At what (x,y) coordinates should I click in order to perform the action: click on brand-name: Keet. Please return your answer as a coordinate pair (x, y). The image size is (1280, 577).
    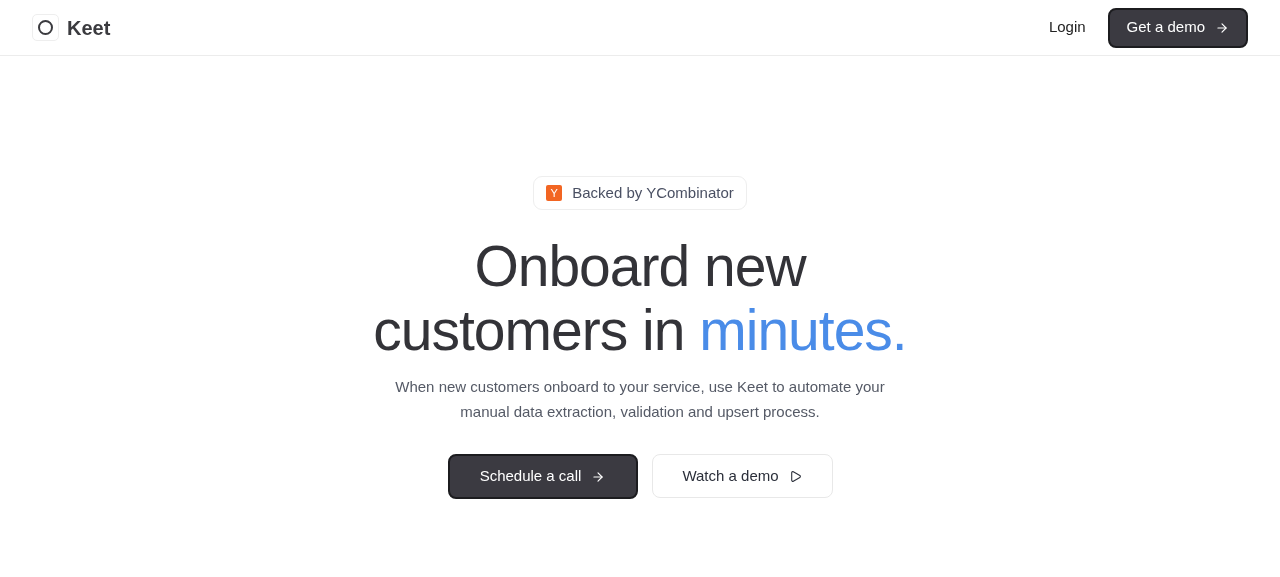
    Looking at the image, I should click on (89, 28).